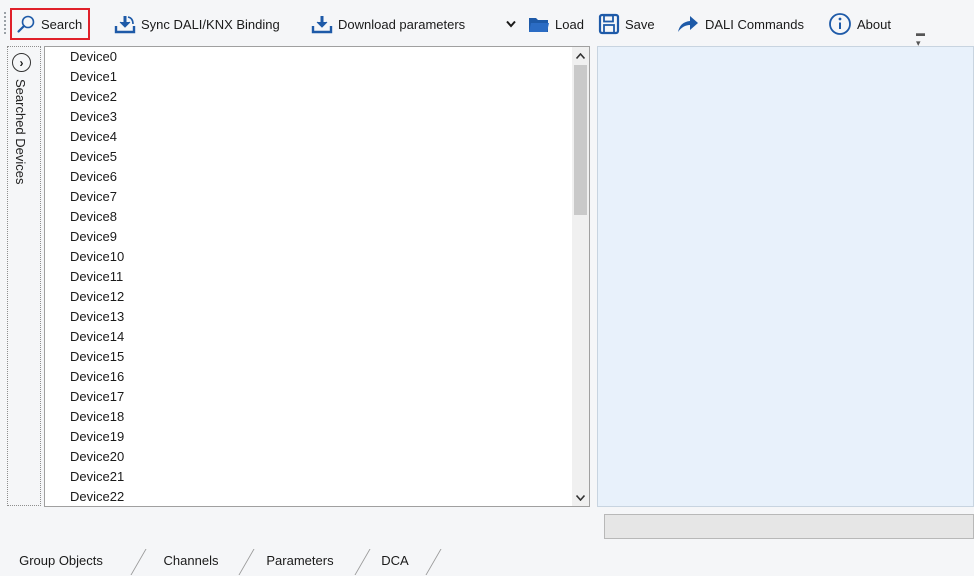  Describe the element at coordinates (402, 24) in the screenshot. I see `download-parameters-label: Download parameters` at that location.